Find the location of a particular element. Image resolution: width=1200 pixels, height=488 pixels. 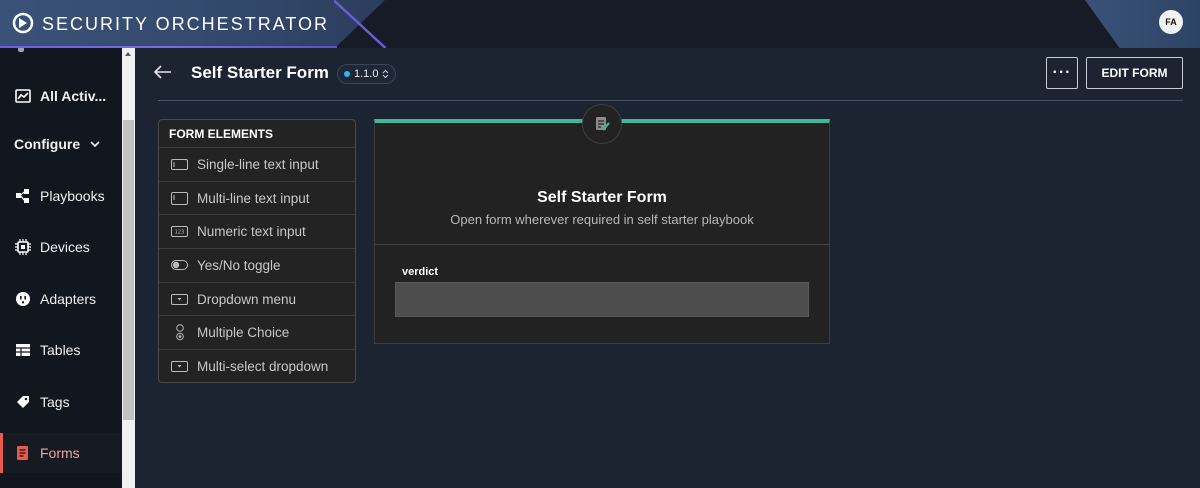

sidebar-item-devices: Devices is located at coordinates (61, 247).